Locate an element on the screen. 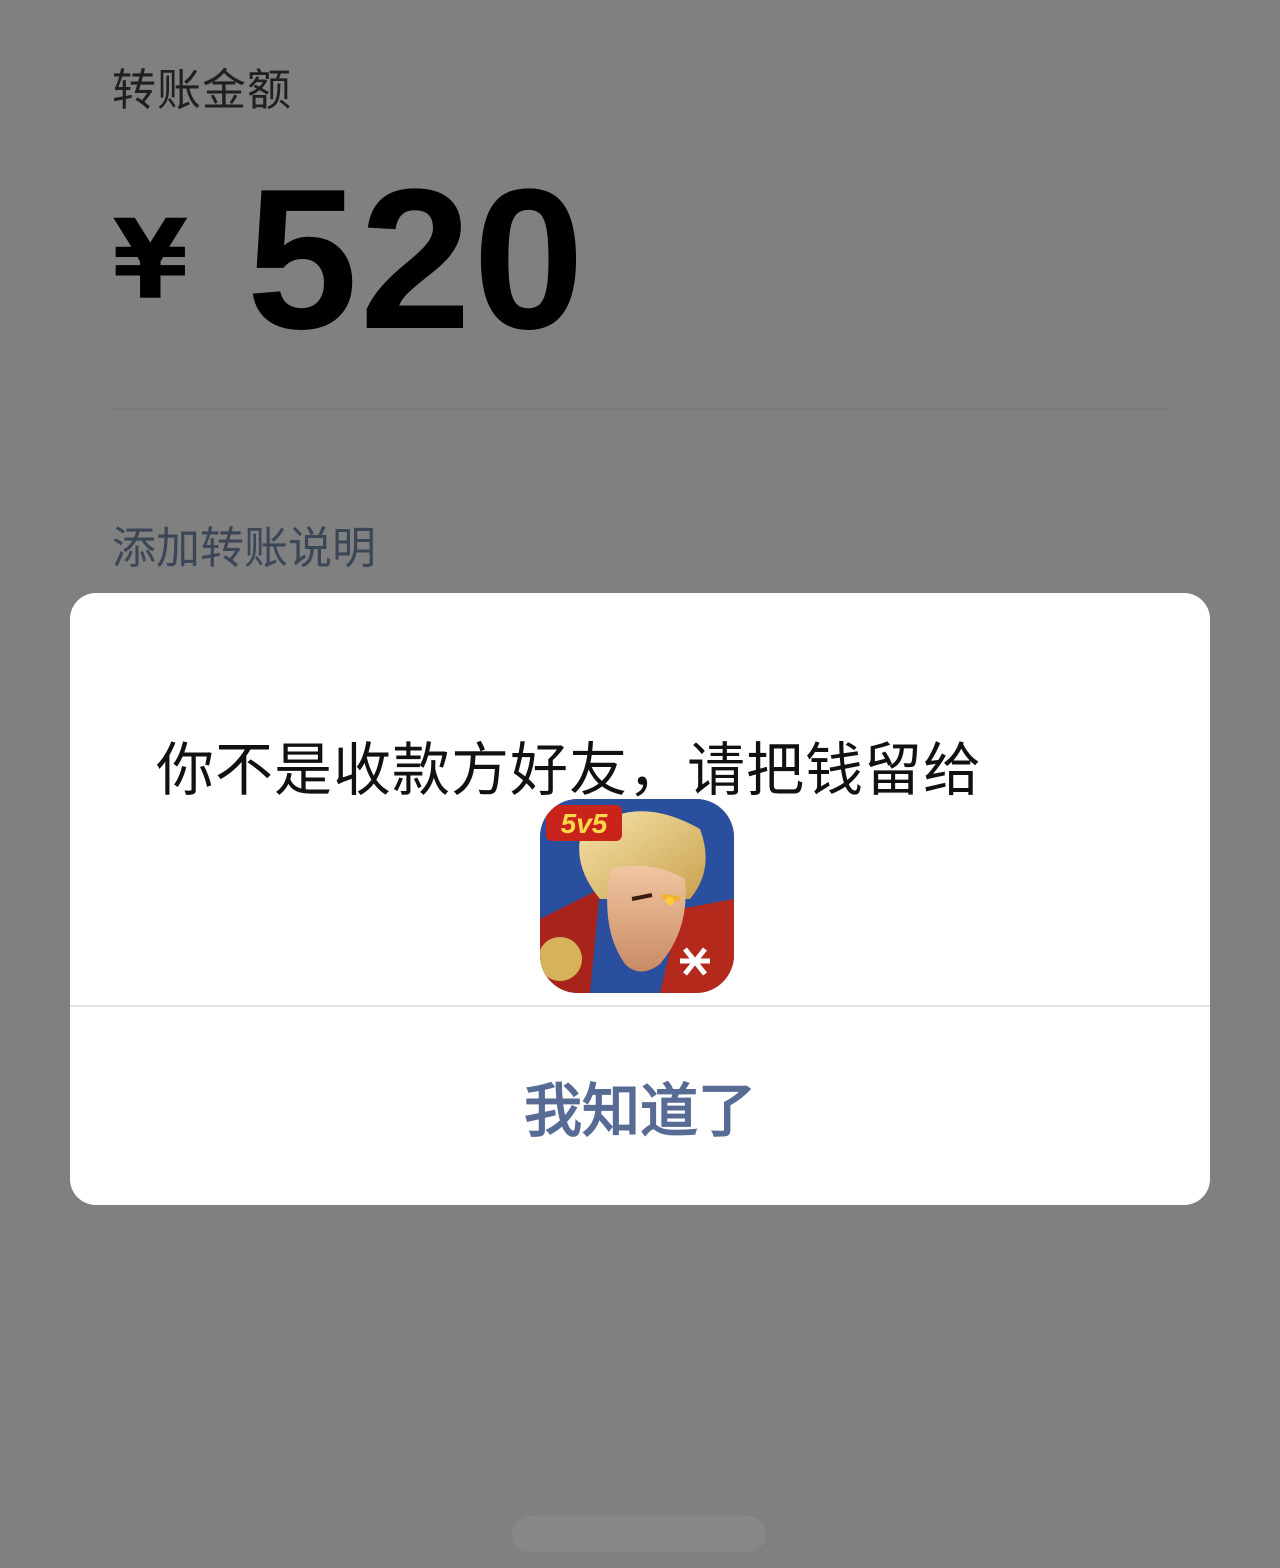 The image size is (1280, 1568). icon-badge-text: 5v5 is located at coordinates (584, 823).